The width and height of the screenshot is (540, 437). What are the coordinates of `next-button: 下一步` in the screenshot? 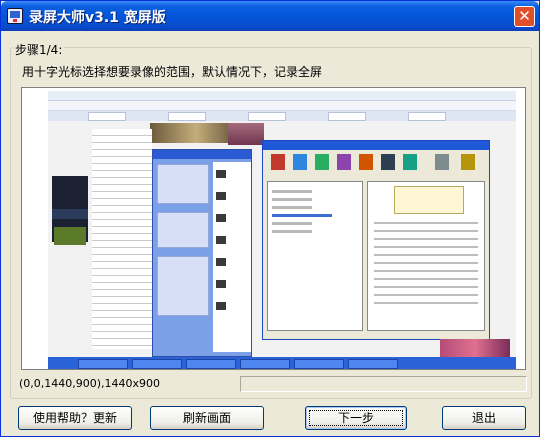 It's located at (356, 418).